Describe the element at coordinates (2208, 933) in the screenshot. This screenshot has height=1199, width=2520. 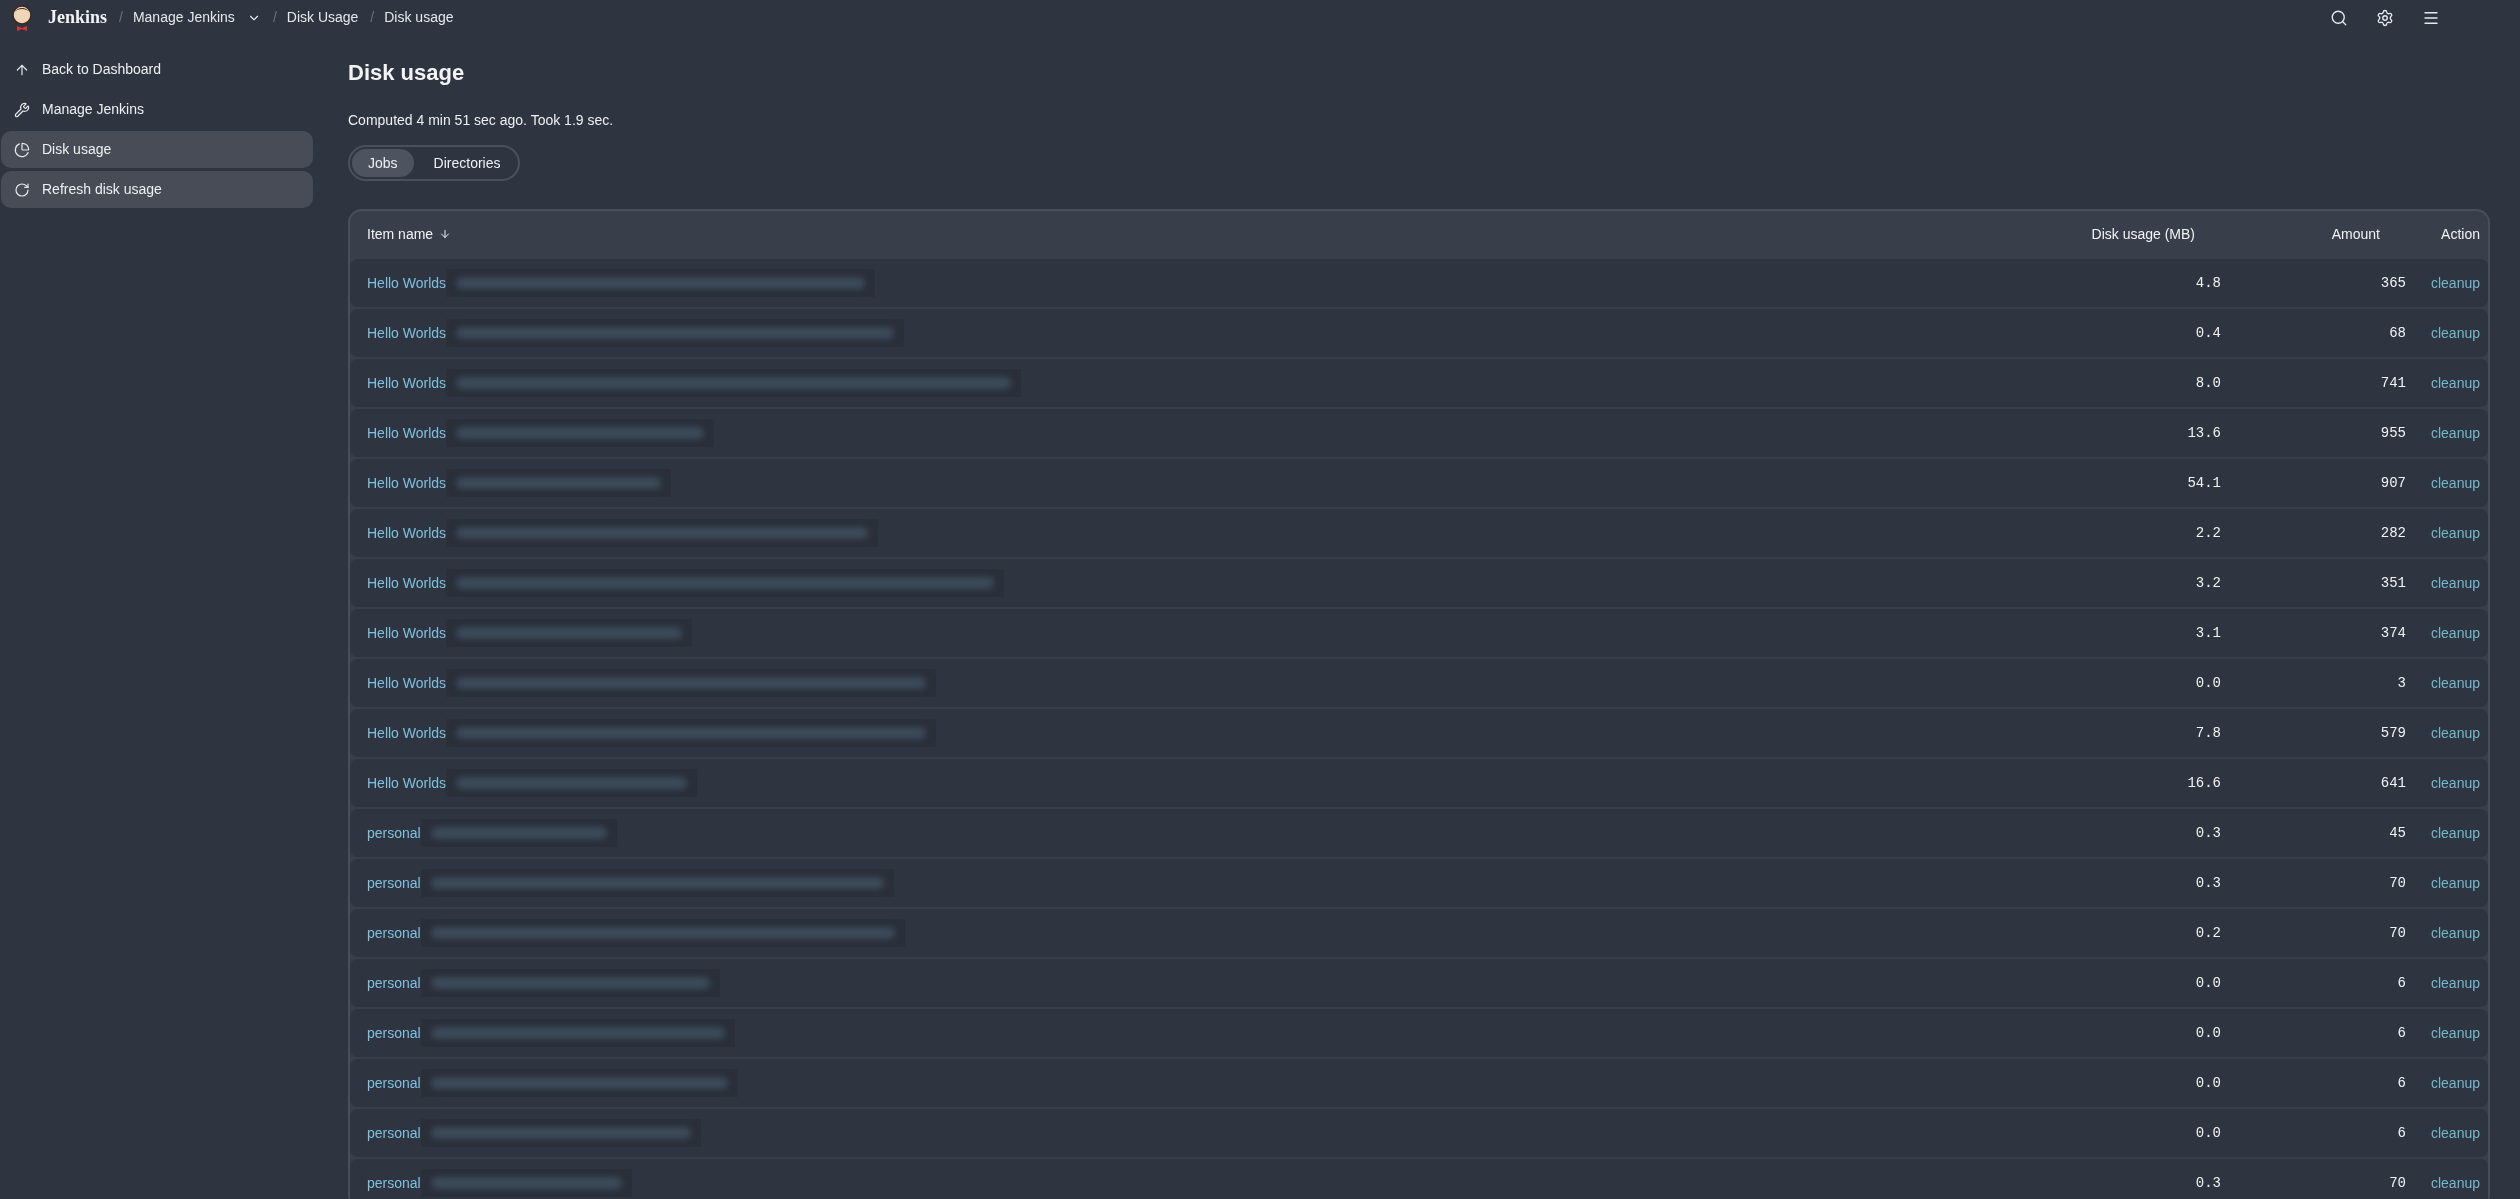
I see `disk-usage-cell-text: 0.2` at that location.